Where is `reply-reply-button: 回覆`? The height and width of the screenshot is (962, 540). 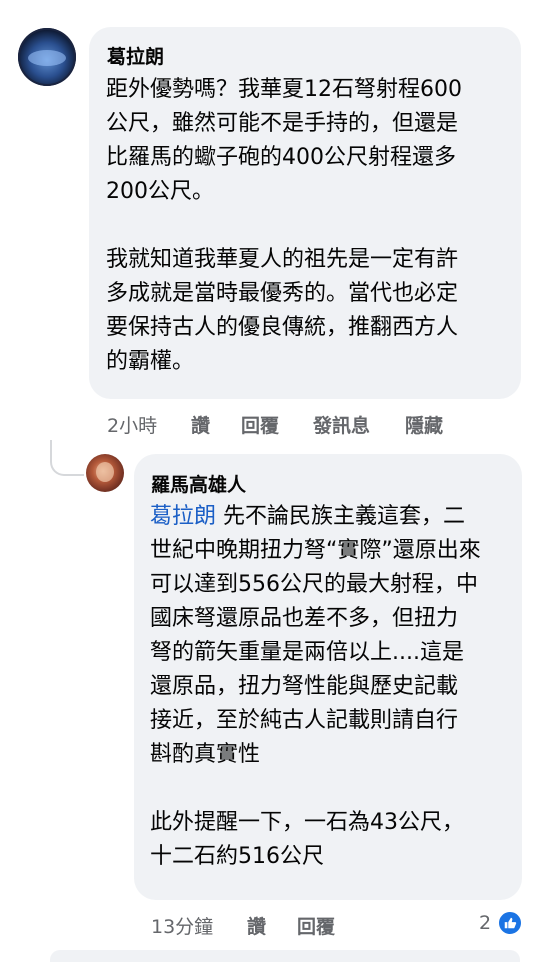 reply-reply-button: 回覆 is located at coordinates (316, 925).